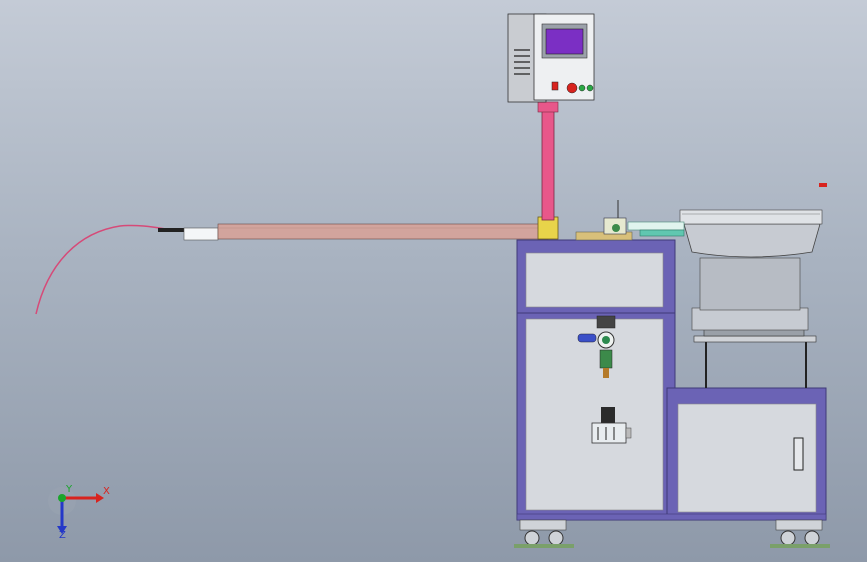 This screenshot has height=562, width=867. I want to click on touch-screen, so click(564, 41).